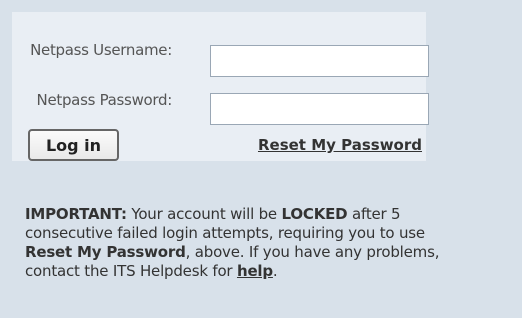 The height and width of the screenshot is (318, 522). I want to click on username-label: Netpass Username:, so click(101, 50).